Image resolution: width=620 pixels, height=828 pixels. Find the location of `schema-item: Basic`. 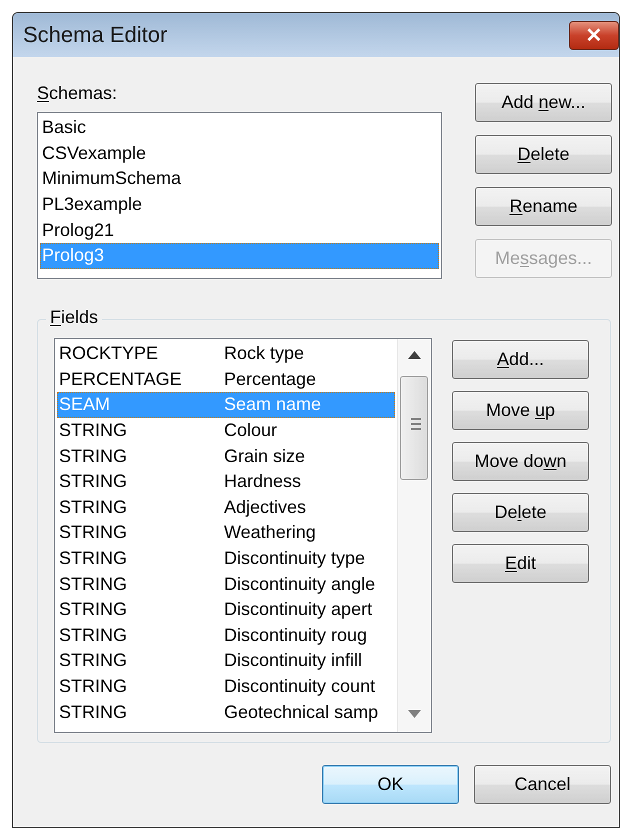

schema-item: Basic is located at coordinates (239, 128).